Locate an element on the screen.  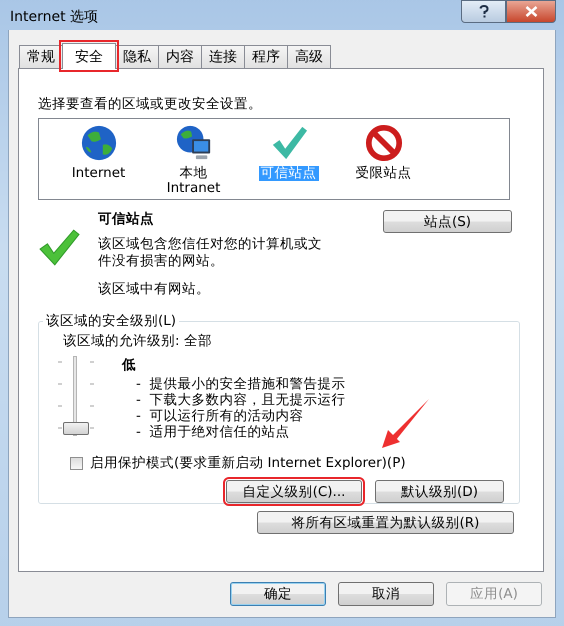
group-legend: 该区域的安全级别(L) is located at coordinates (111, 321).